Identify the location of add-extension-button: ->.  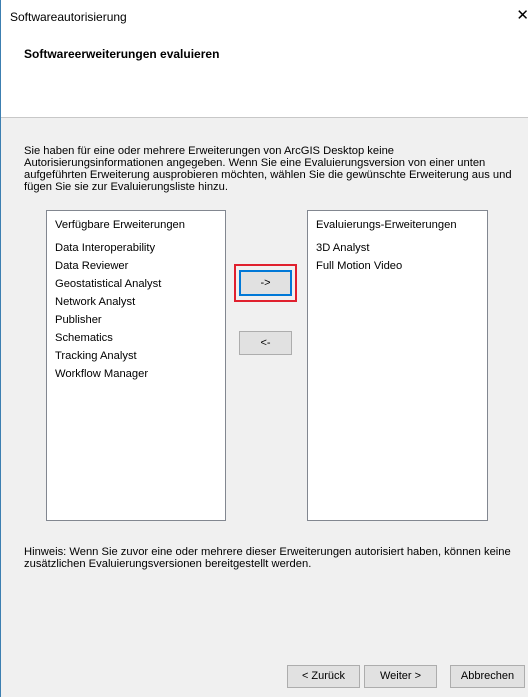
(265, 283).